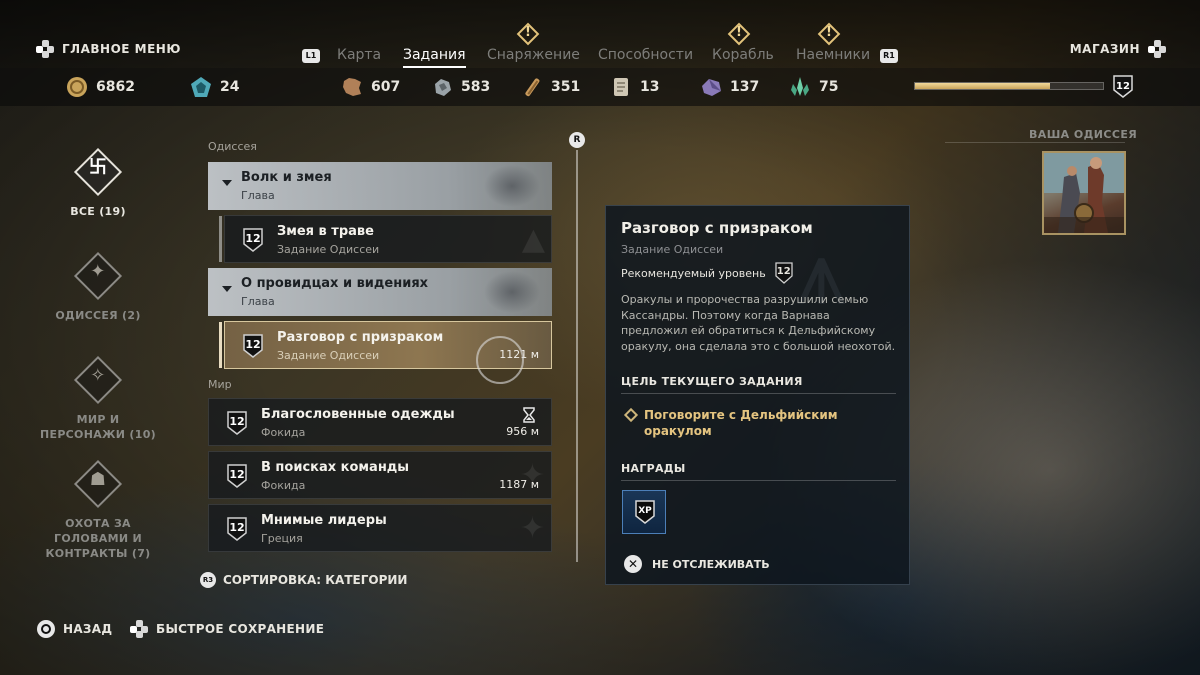 This screenshot has width=1200, height=675. What do you see at coordinates (1104, 49) in the screenshot?
I see `store-label: МАГАЗИН` at bounding box center [1104, 49].